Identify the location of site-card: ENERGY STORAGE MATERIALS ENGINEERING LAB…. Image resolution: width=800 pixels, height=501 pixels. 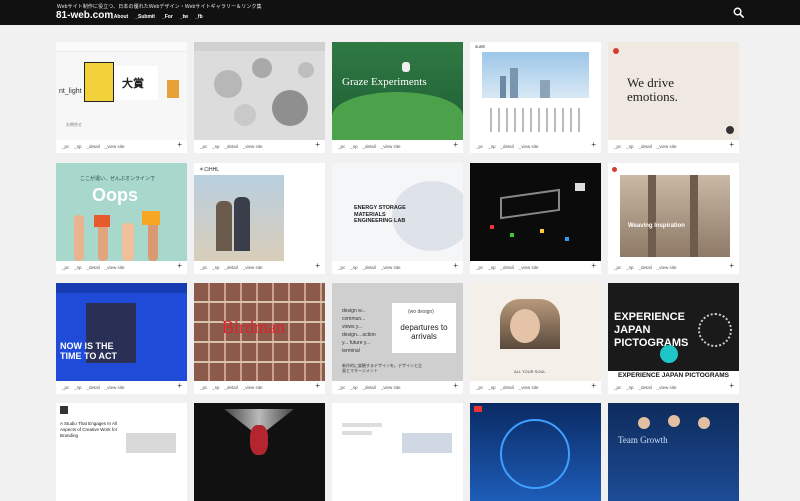
(397, 218).